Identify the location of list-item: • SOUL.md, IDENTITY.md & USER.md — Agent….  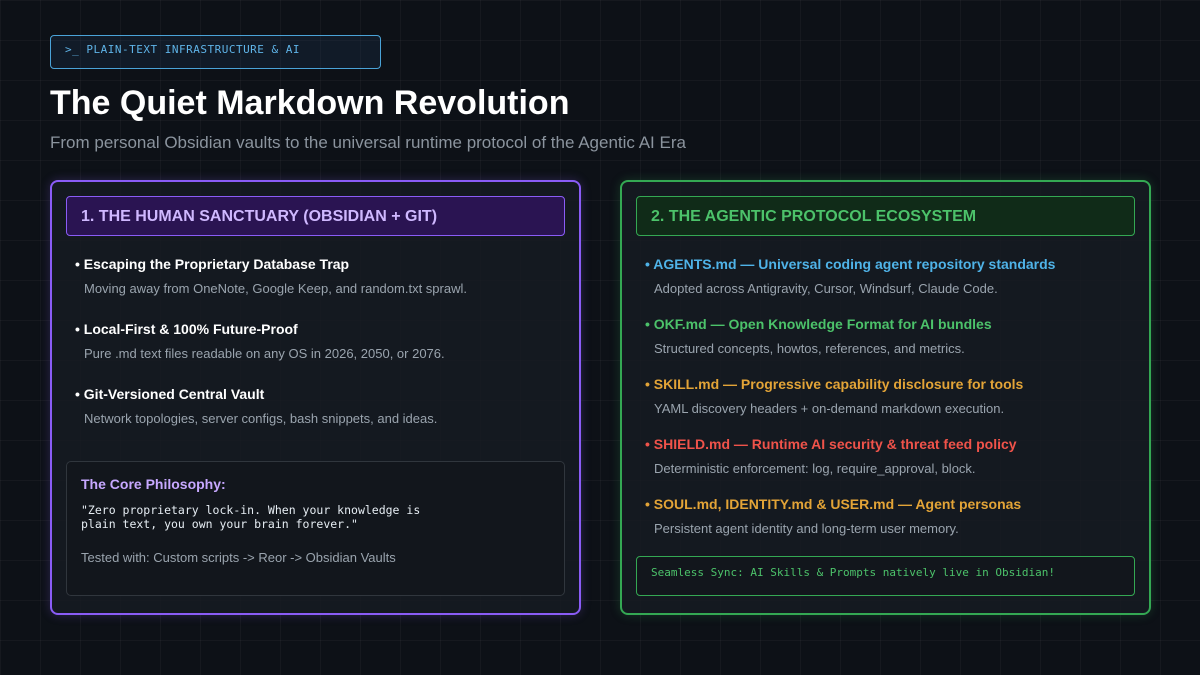
(890, 516).